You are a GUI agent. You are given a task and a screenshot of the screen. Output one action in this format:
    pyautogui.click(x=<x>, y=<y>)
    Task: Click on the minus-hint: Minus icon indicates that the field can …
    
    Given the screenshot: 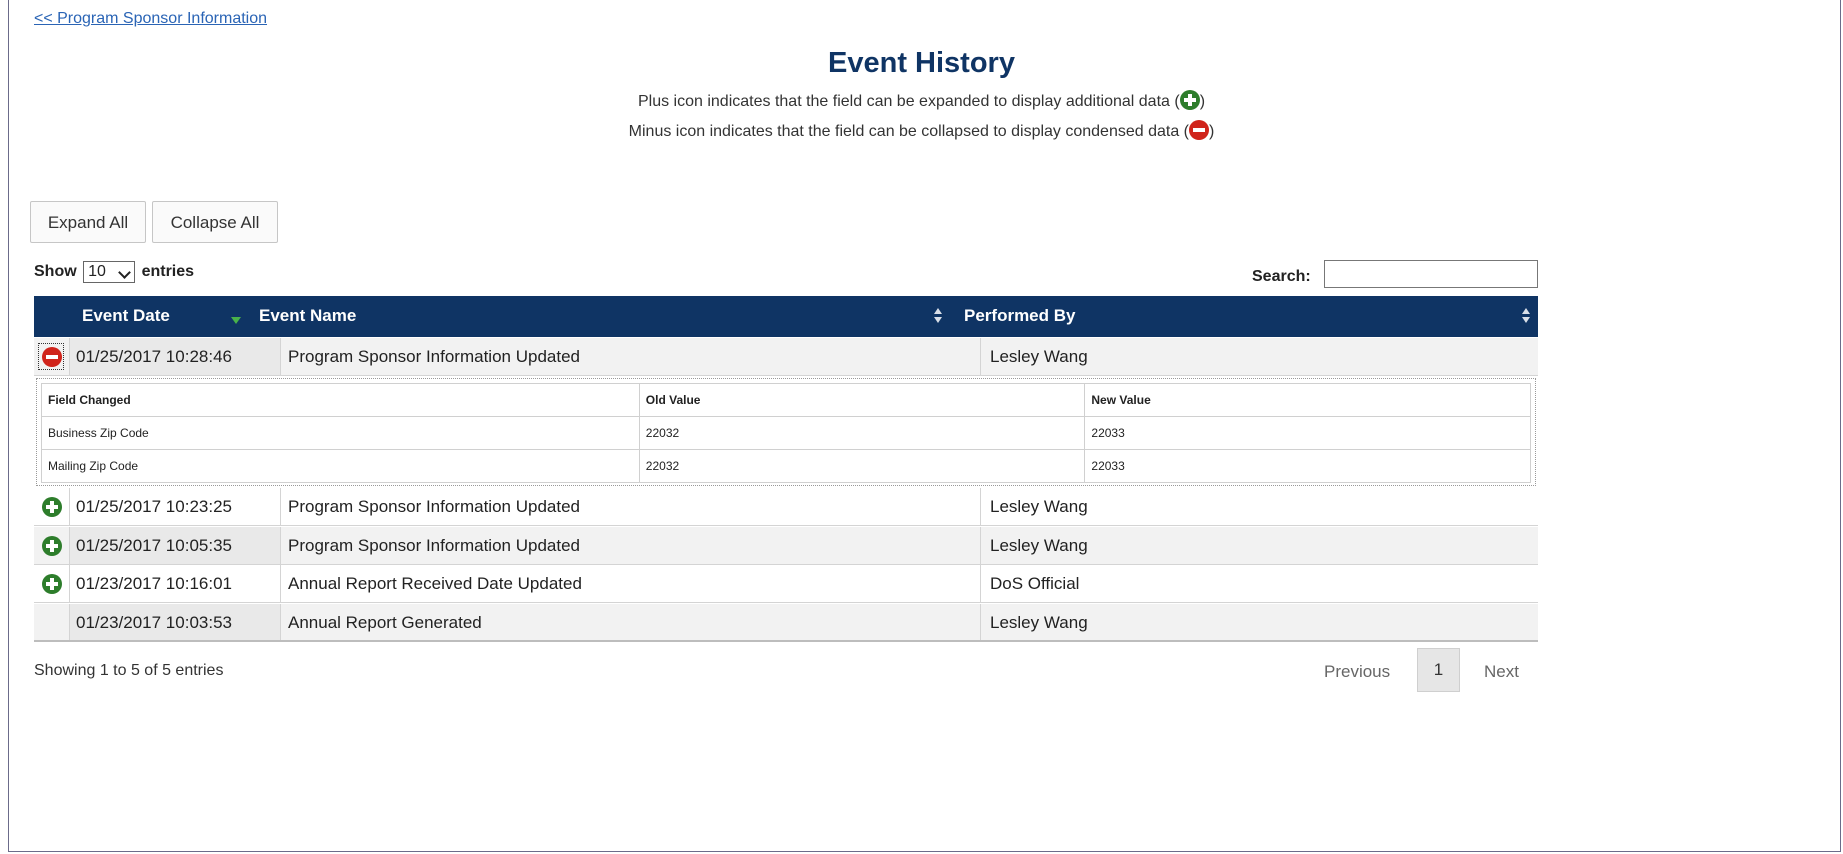 What is the action you would take?
    pyautogui.click(x=921, y=130)
    